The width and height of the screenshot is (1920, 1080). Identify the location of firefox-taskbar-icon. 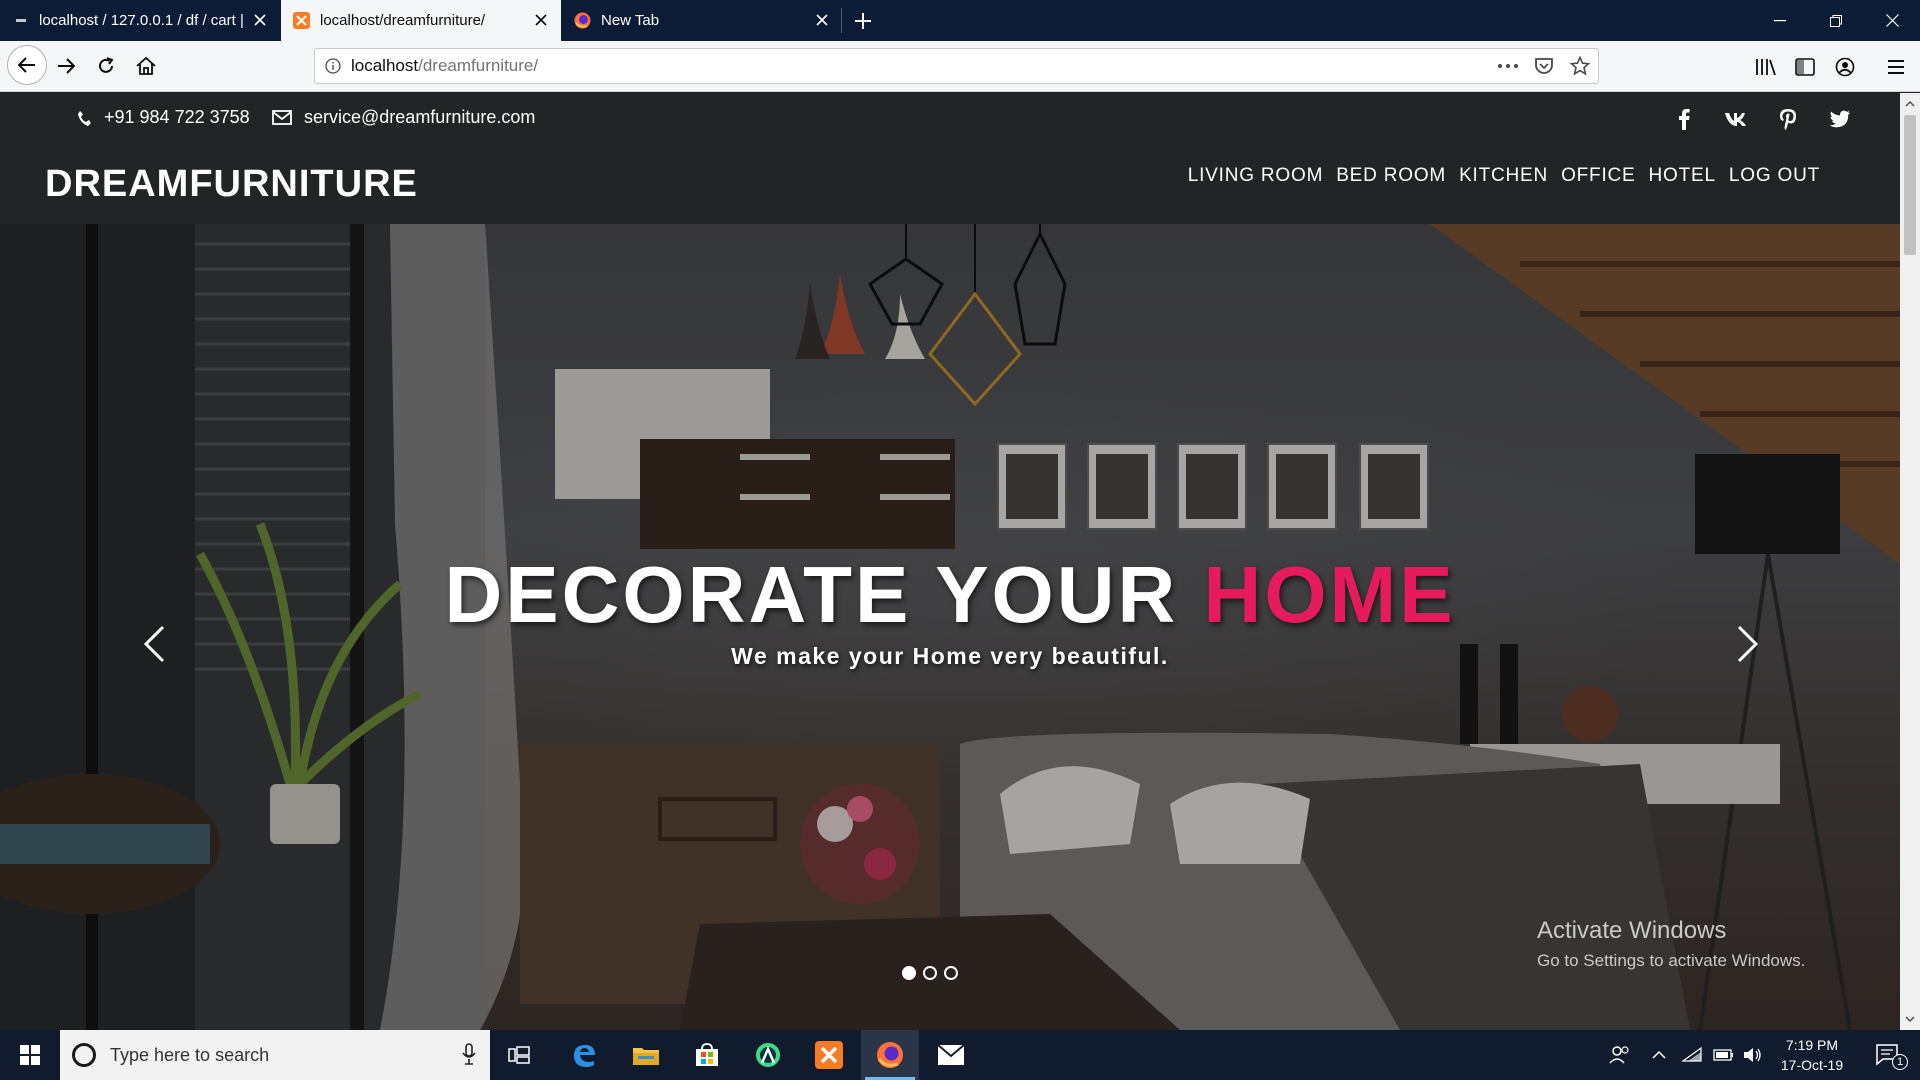
(890, 1055).